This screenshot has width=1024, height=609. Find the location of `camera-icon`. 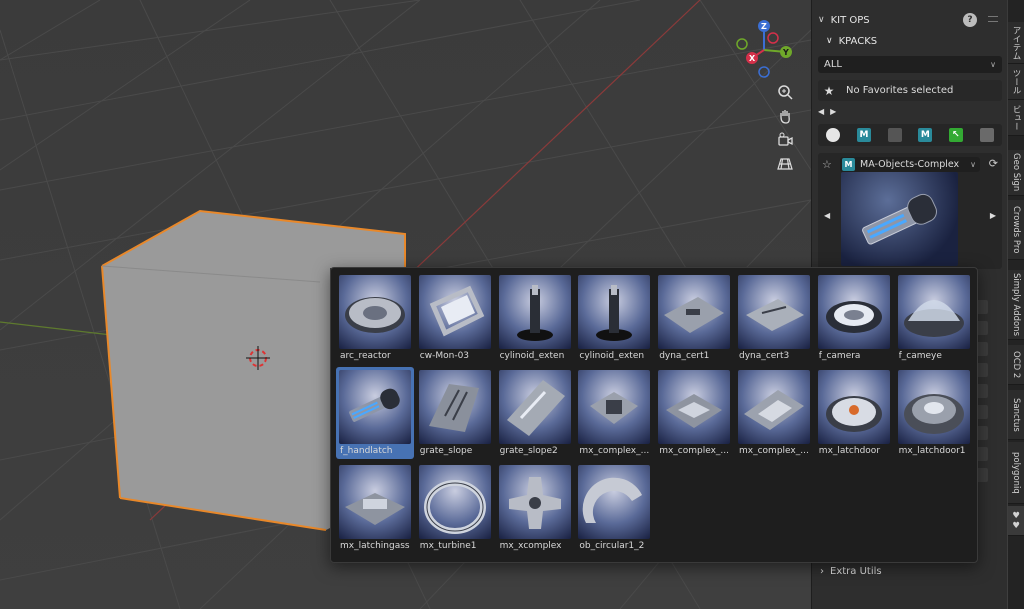

camera-icon is located at coordinates (785, 140).